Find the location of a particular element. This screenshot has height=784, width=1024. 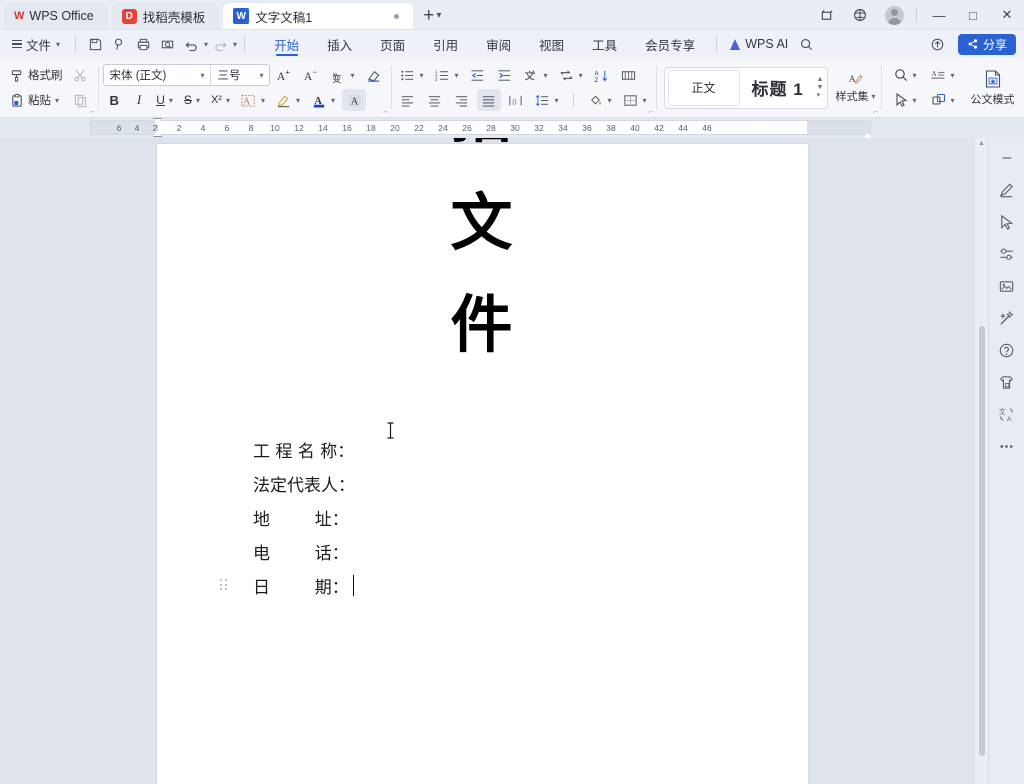

shading-button: ▾ is located at coordinates (600, 100).